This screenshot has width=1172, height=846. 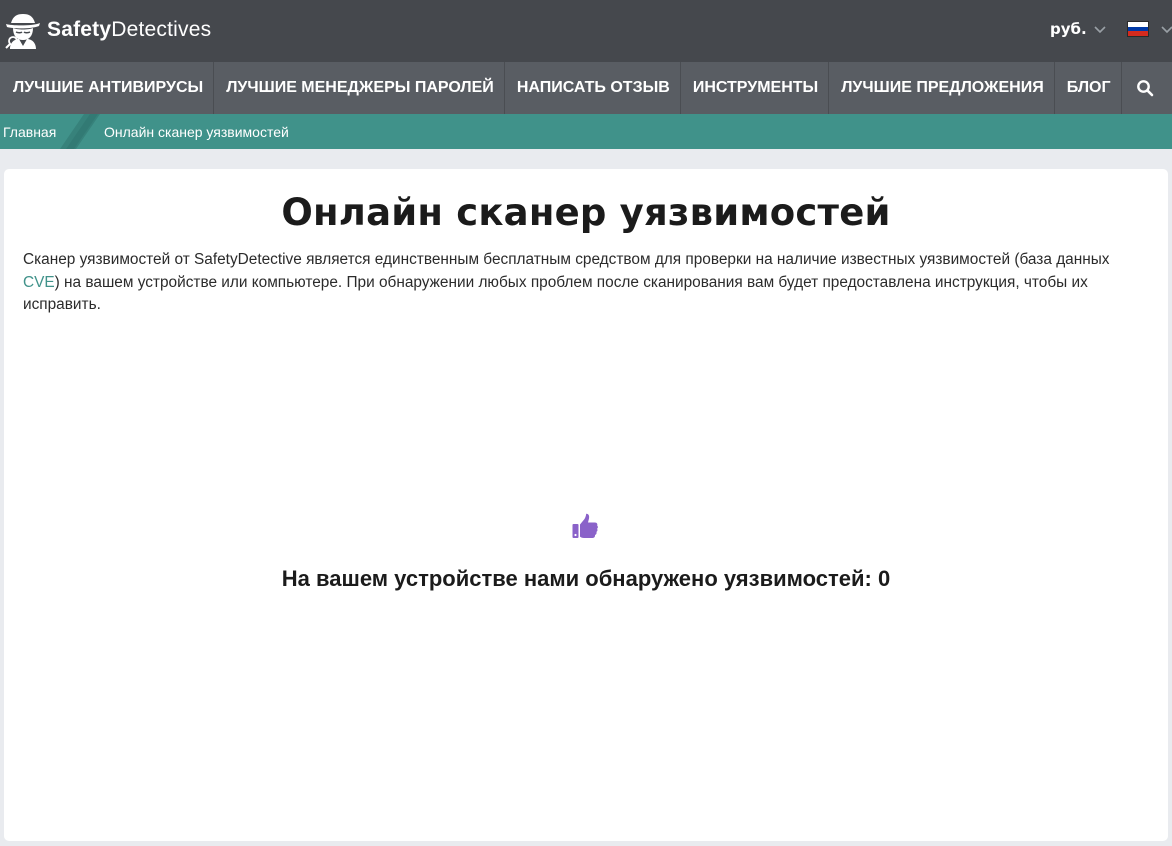 What do you see at coordinates (359, 88) in the screenshot?
I see `nav-item-best-password-managers: ЛУЧШИЕ МЕНЕДЖЕРЫ ПАРОЛЕЙ` at bounding box center [359, 88].